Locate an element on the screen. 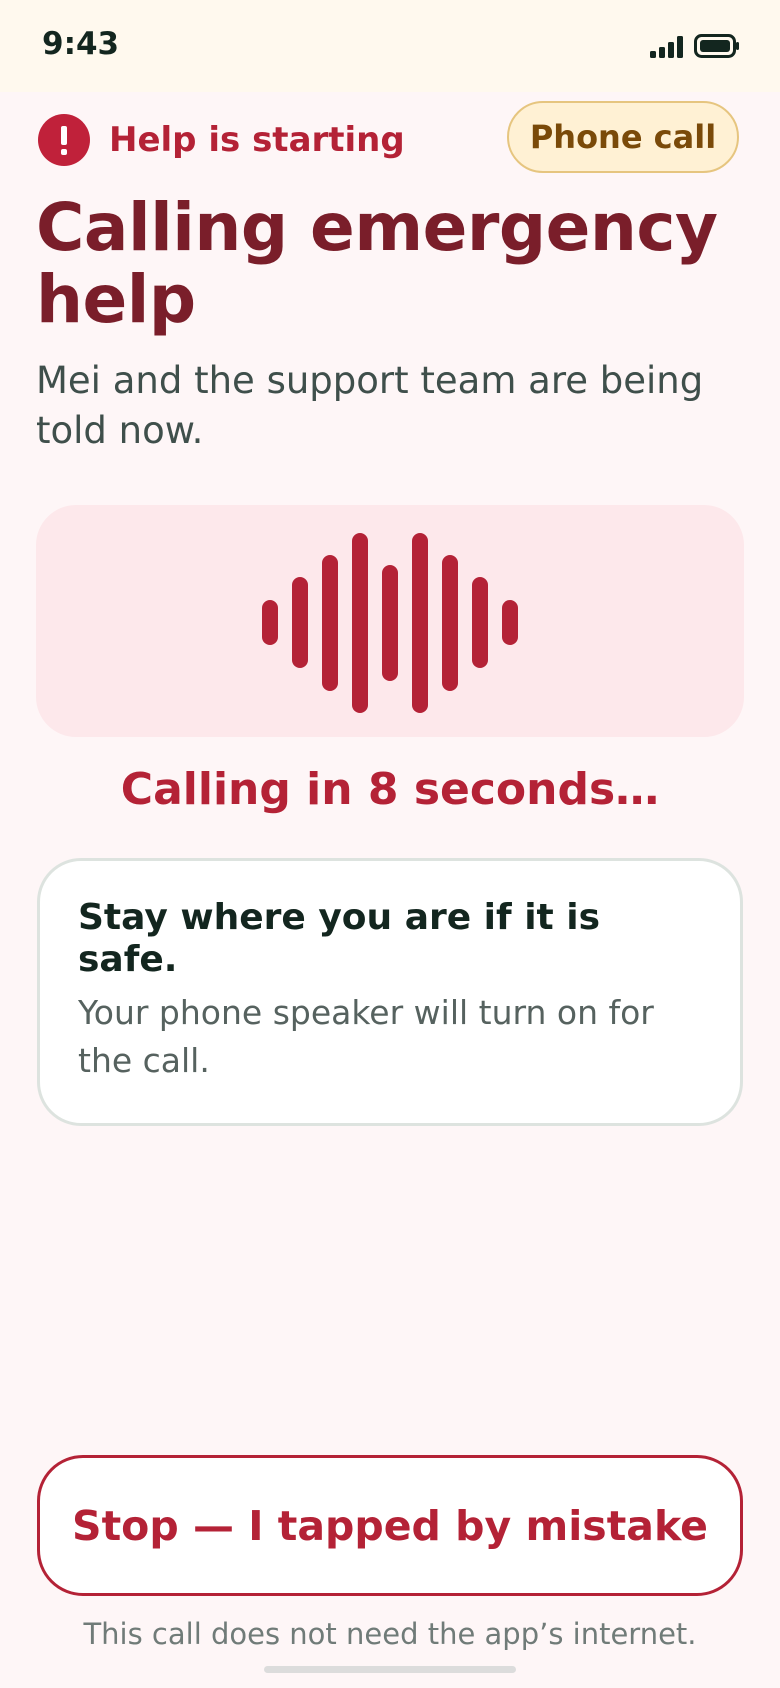  alert-label: Help is starting is located at coordinates (257, 140).